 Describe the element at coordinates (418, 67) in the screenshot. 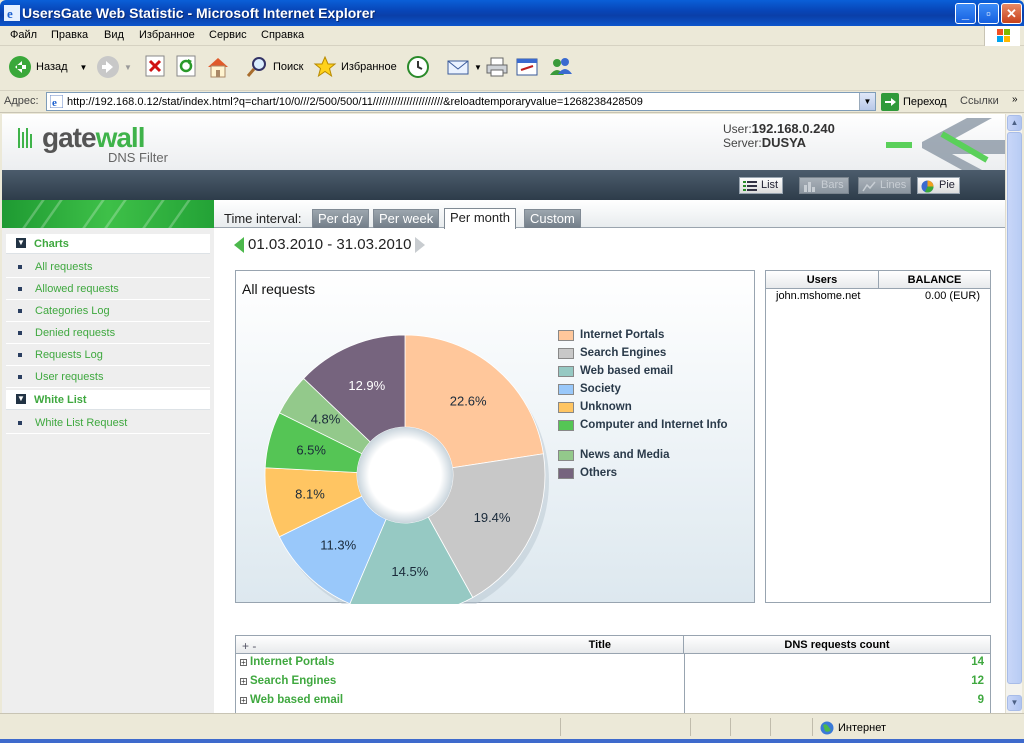

I see `history-button` at that location.